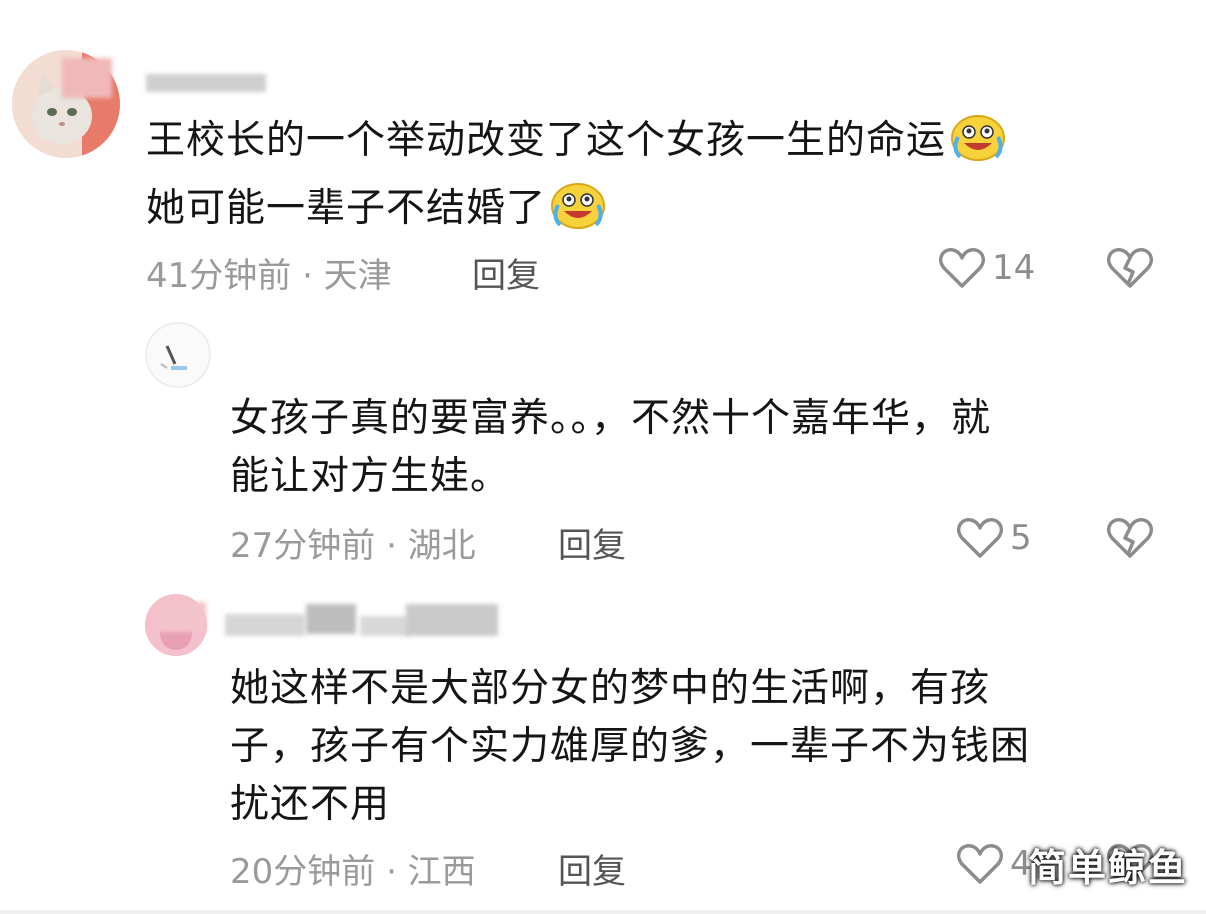 The width and height of the screenshot is (1206, 914). I want to click on comment-text: 女孩子真的要富养。。，不然十个嘉年华，就 能让对方生娃。, so click(610, 448).